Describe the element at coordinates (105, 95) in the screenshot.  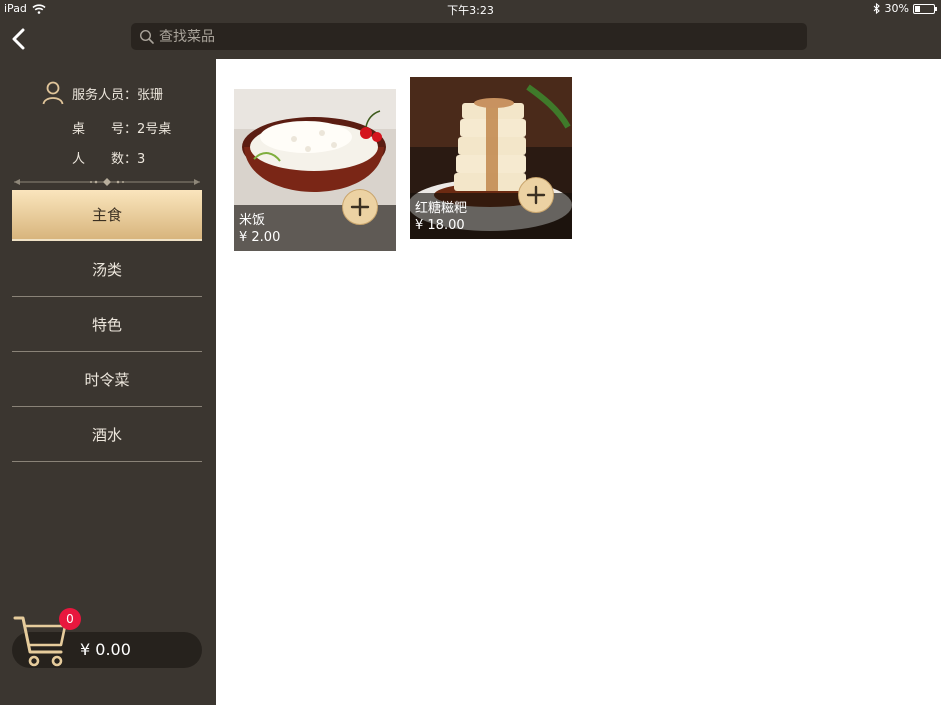
I see `staff-label: 服务人员：` at that location.